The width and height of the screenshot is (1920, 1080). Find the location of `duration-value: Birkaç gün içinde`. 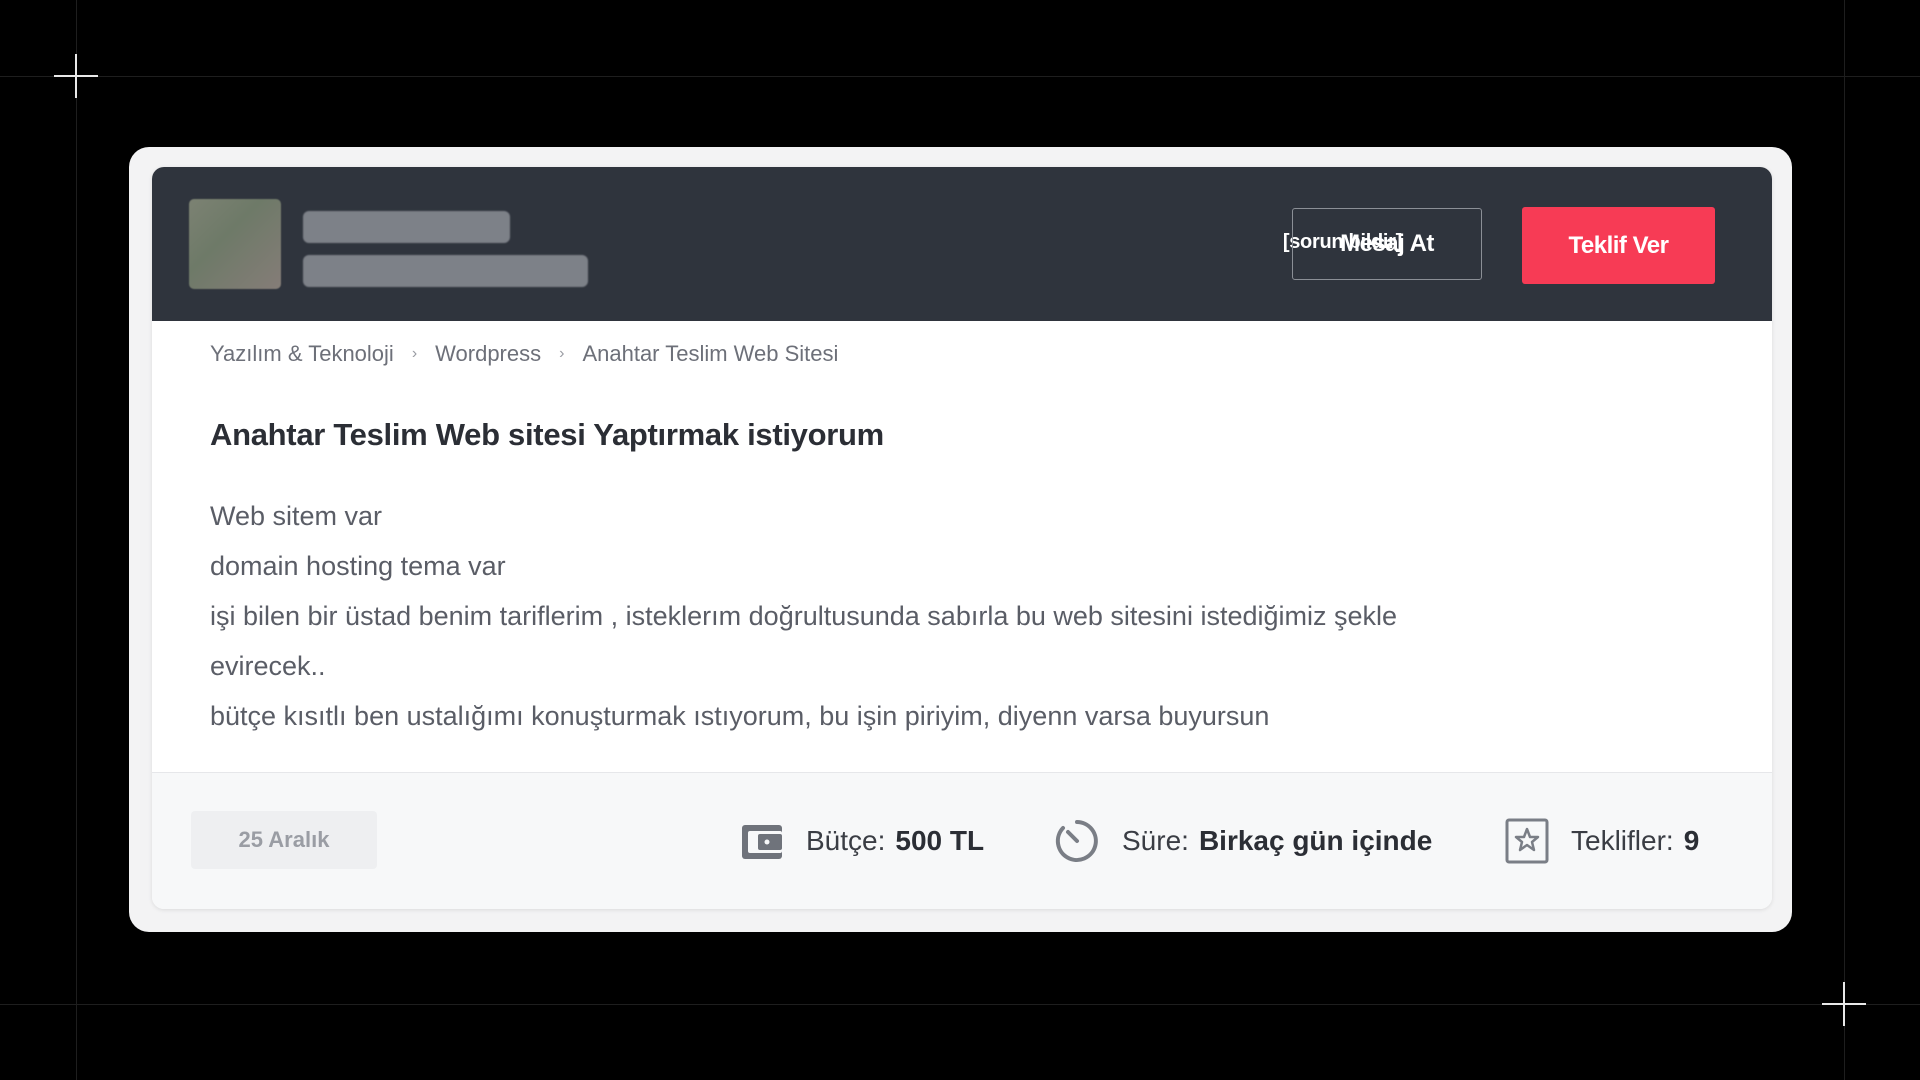

duration-value: Birkaç gün içinde is located at coordinates (1315, 840).